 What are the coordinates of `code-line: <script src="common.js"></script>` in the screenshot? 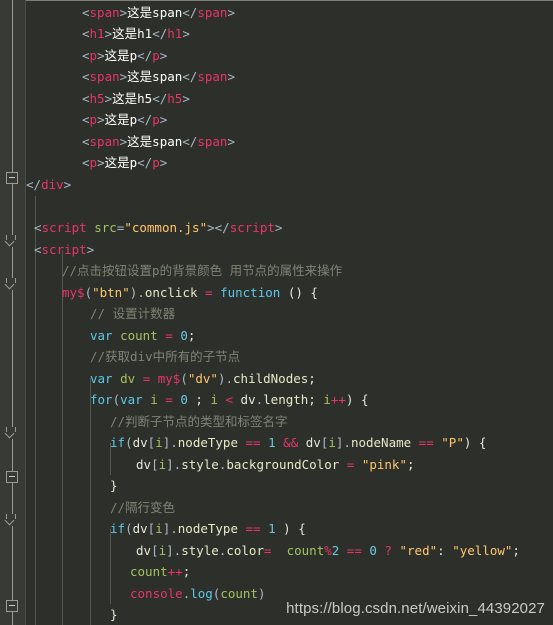 It's located at (154, 227).